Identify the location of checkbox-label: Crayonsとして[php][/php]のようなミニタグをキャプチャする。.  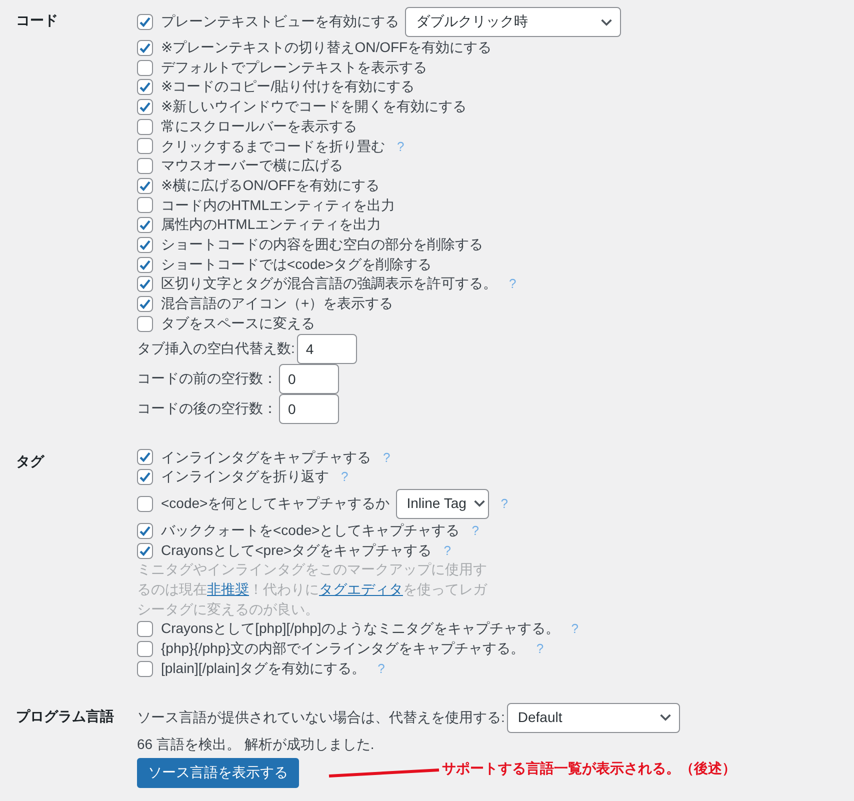
(360, 628).